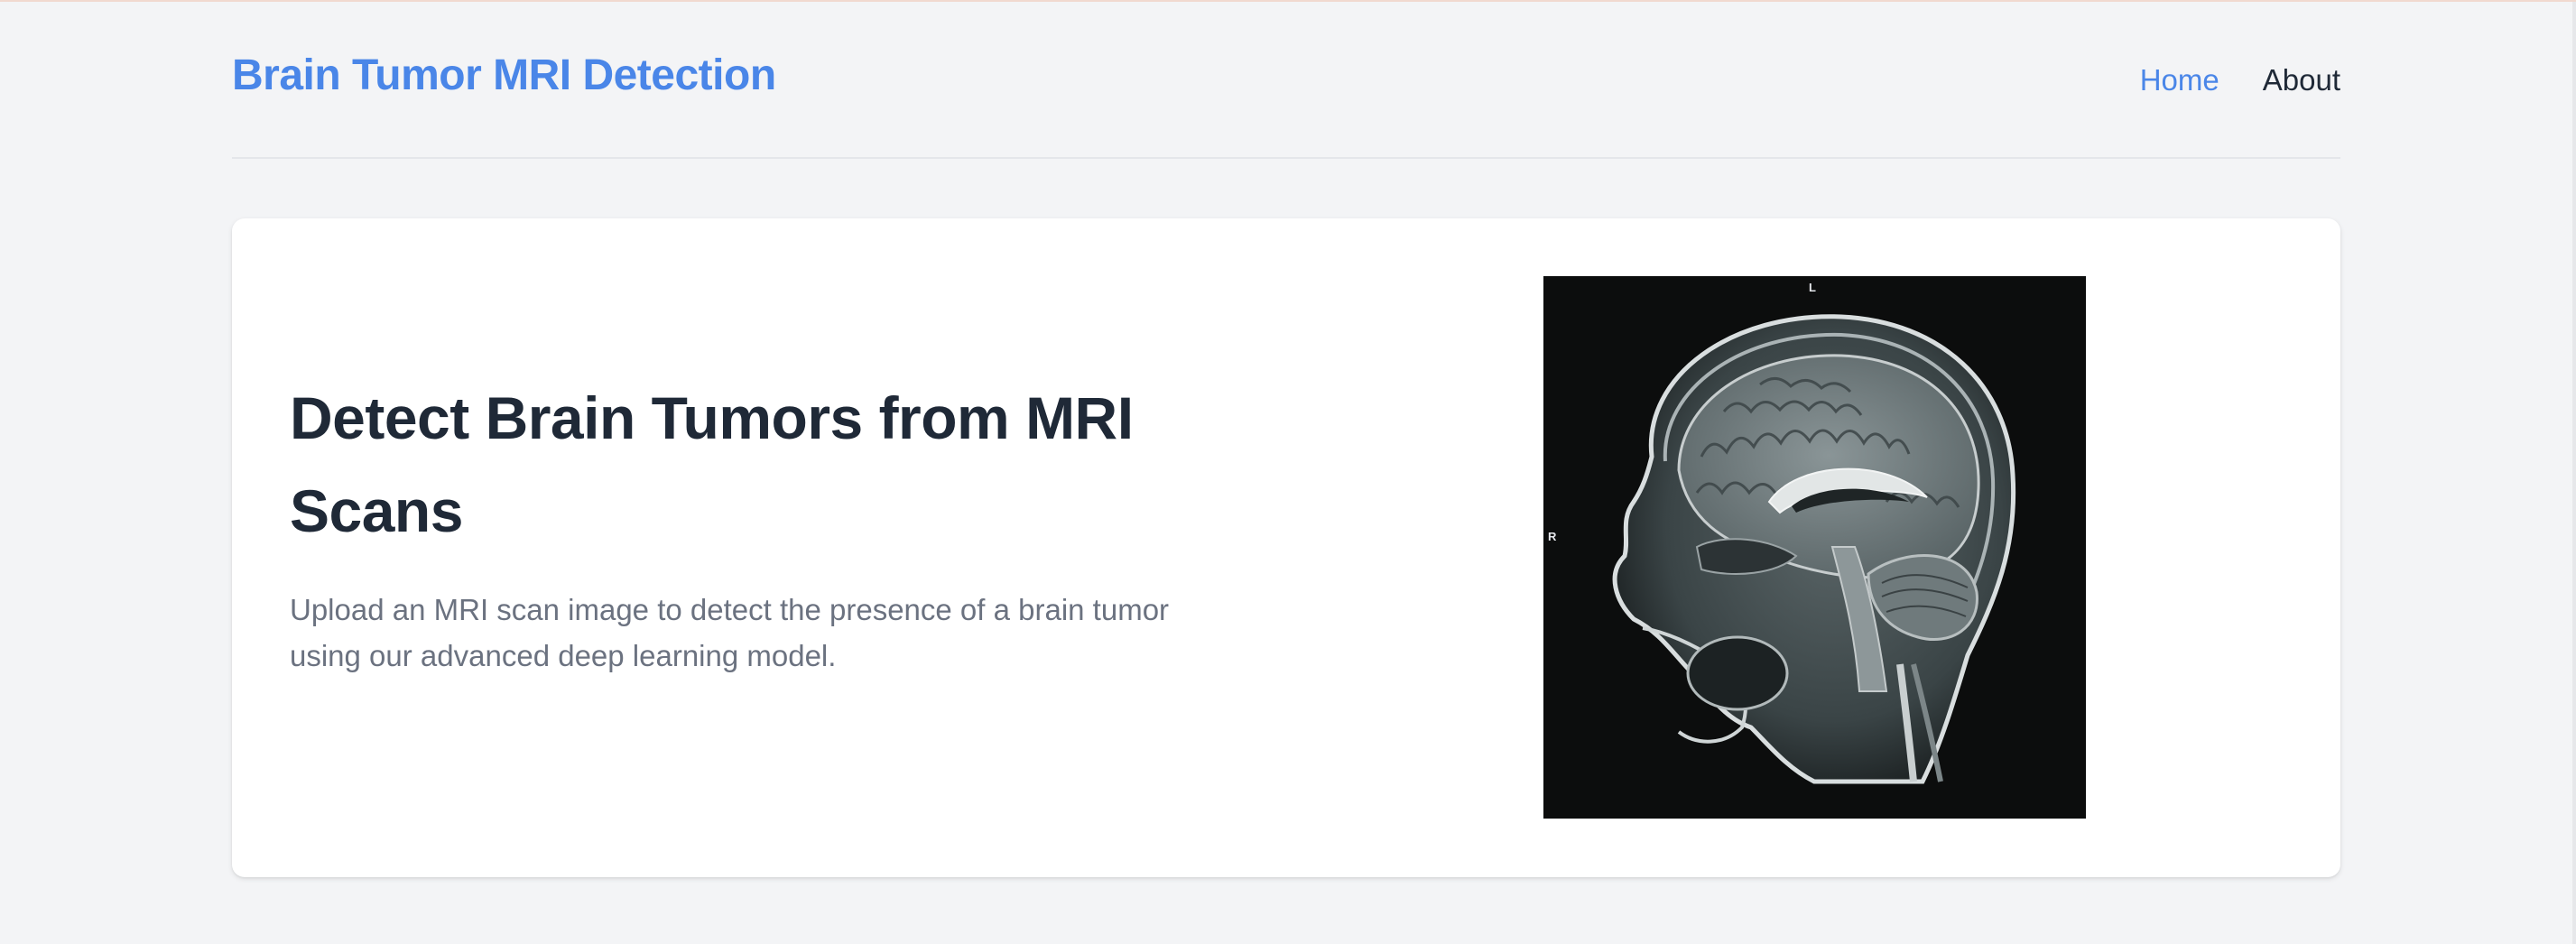 The image size is (2576, 944). What do you see at coordinates (712, 464) in the screenshot?
I see `hero-title: Detect Brain Tumors from MRI Scans` at bounding box center [712, 464].